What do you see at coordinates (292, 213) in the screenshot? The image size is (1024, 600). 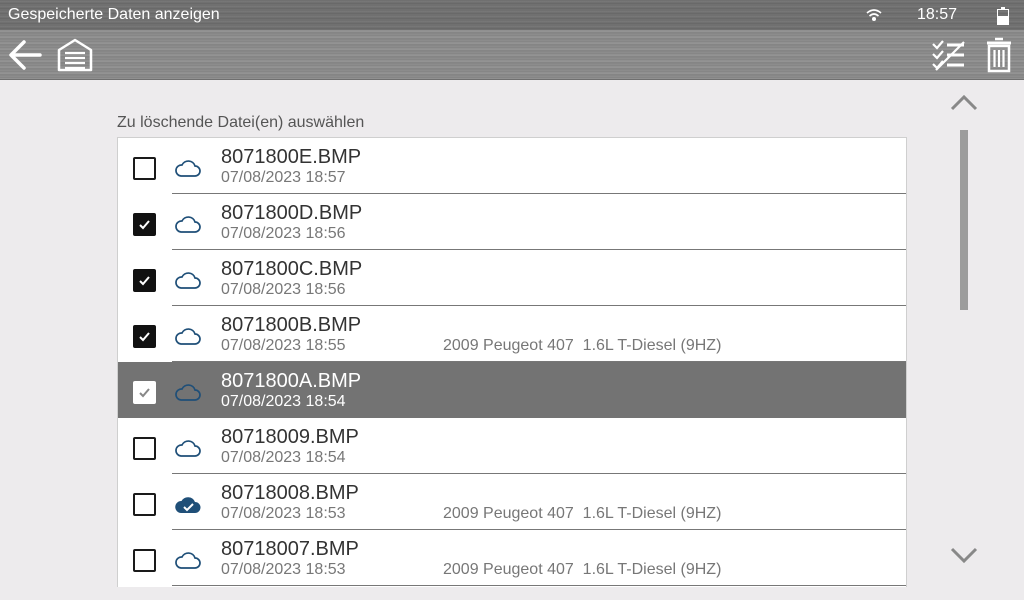 I see `file-name: 8071800D.BMP` at bounding box center [292, 213].